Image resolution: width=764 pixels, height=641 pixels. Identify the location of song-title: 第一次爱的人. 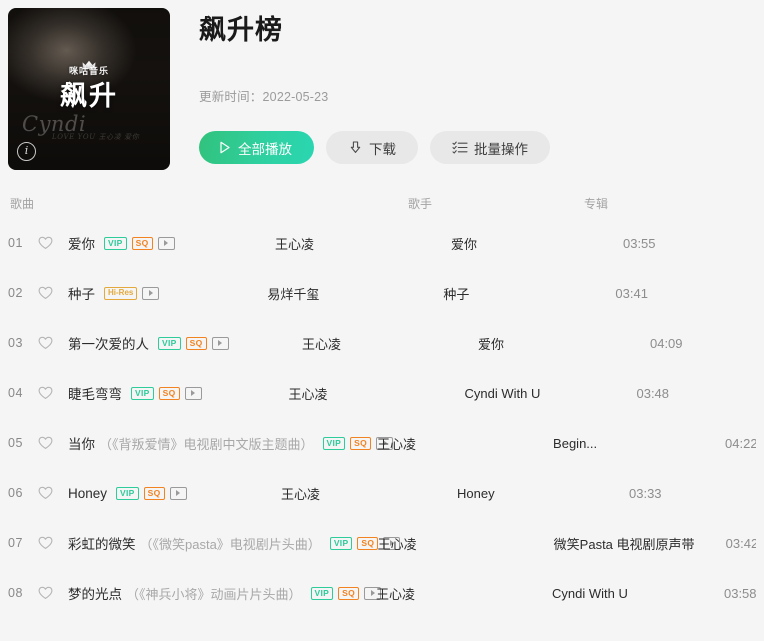
(108, 343).